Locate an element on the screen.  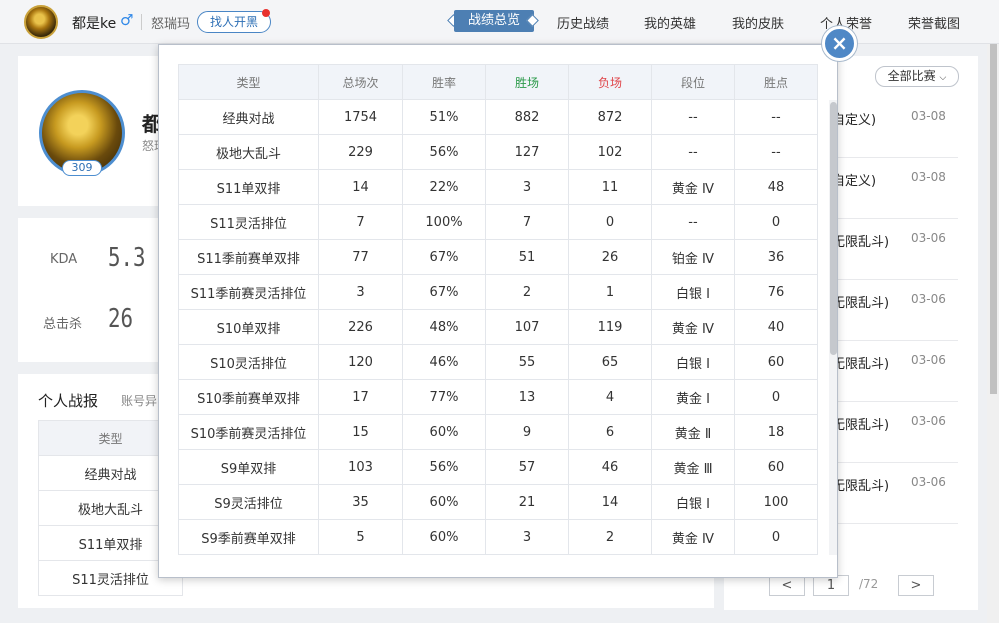
column-header: 段位 is located at coordinates (693, 82).